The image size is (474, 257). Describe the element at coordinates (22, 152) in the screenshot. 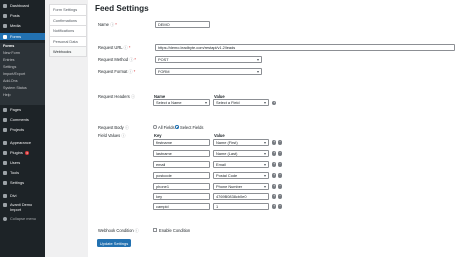

I see `sidebar-item-plugins: Plugins 3` at that location.